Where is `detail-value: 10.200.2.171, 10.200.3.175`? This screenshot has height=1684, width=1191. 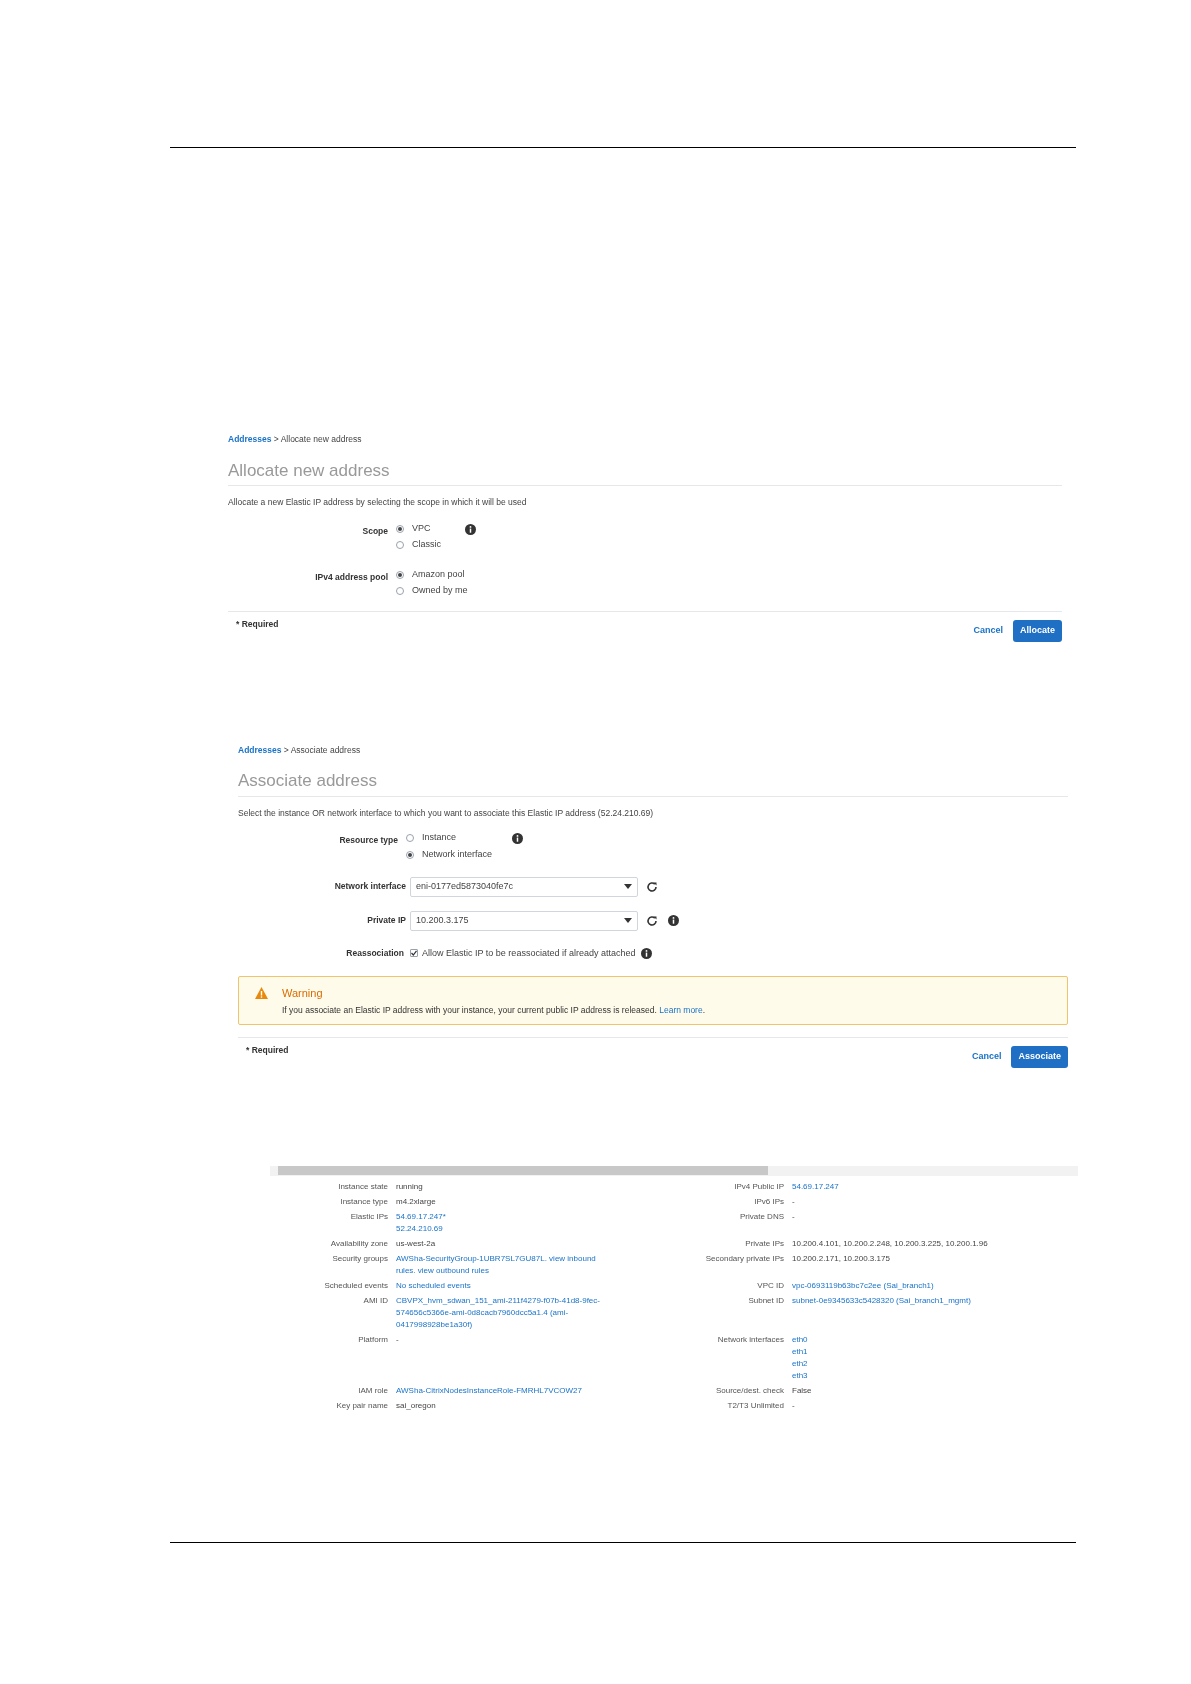 detail-value: 10.200.2.171, 10.200.3.175 is located at coordinates (841, 1258).